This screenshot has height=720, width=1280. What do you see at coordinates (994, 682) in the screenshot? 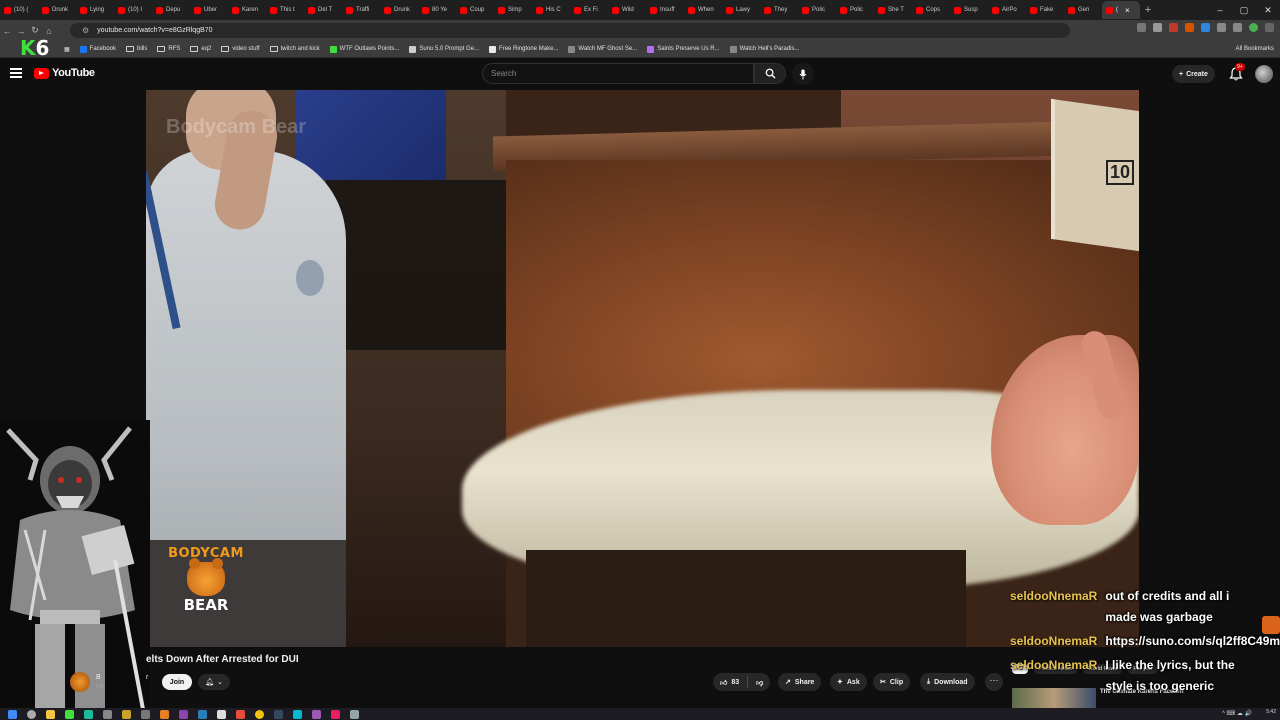
I see `more-actions-button: ···` at bounding box center [994, 682].